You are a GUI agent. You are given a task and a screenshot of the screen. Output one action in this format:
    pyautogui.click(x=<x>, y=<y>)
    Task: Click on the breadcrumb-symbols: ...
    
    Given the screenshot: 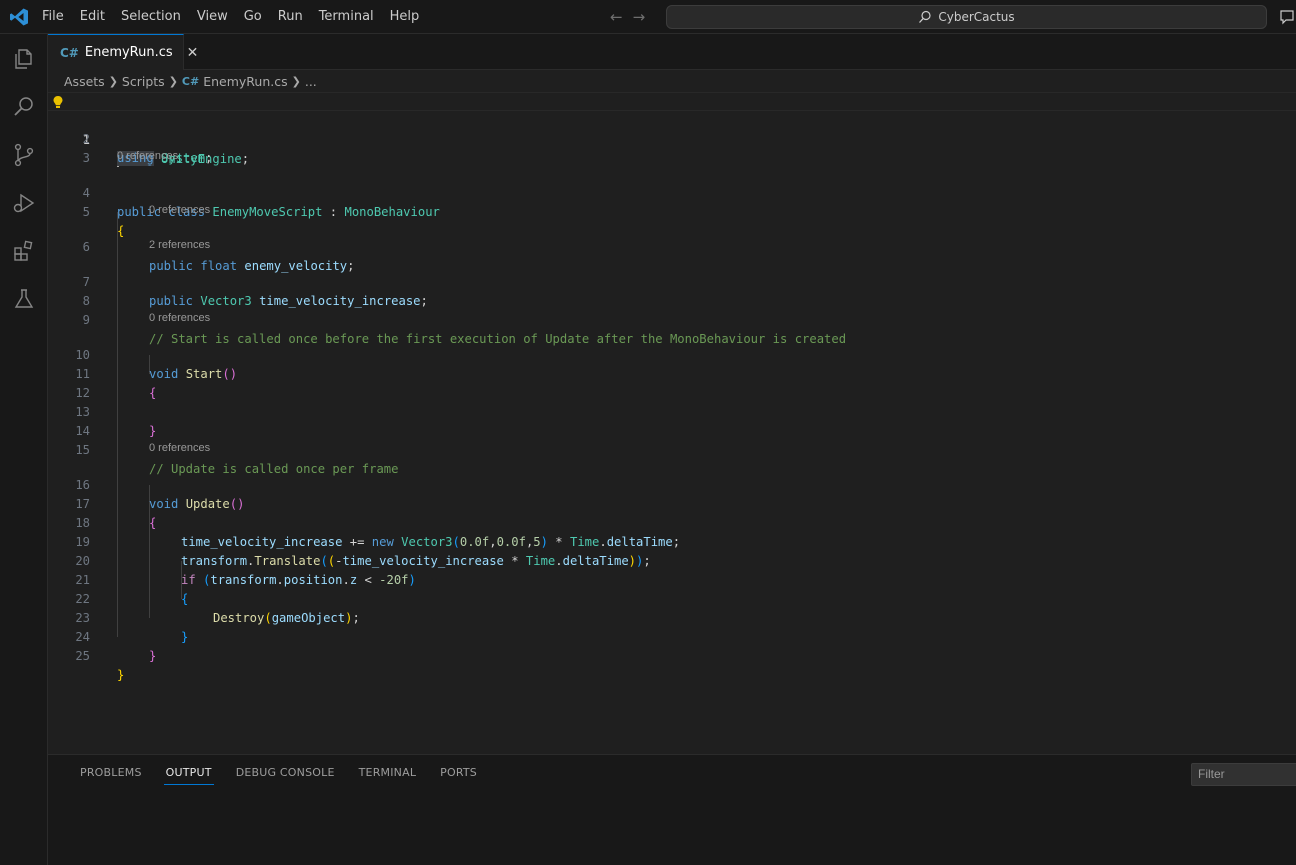 What is the action you would take?
    pyautogui.click(x=311, y=81)
    